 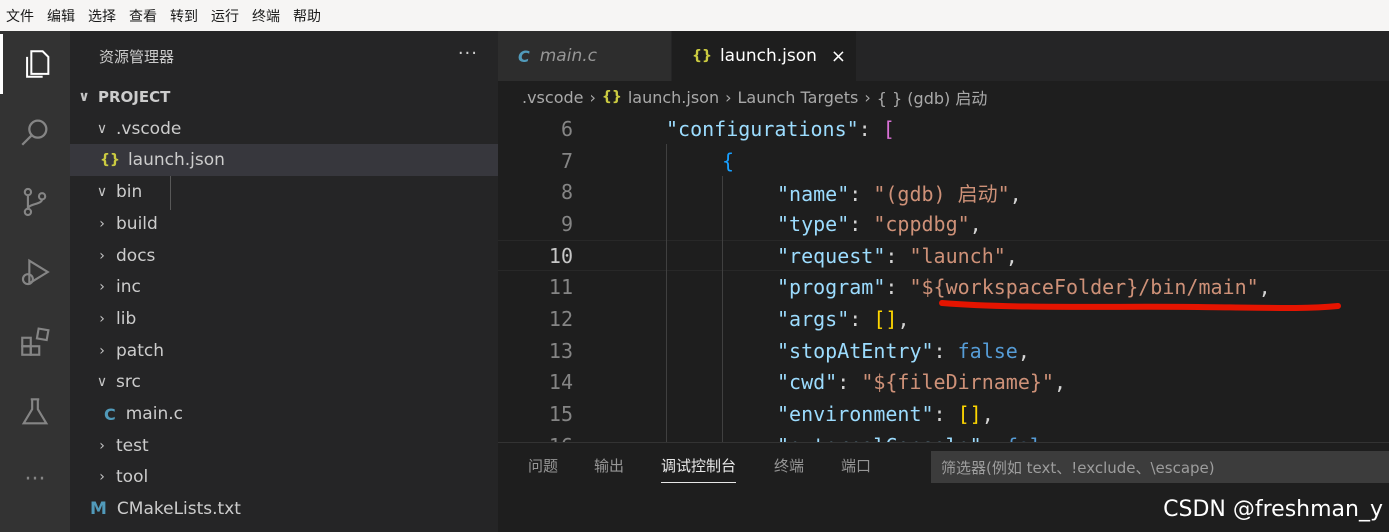 What do you see at coordinates (35, 132) in the screenshot?
I see `search-icon` at bounding box center [35, 132].